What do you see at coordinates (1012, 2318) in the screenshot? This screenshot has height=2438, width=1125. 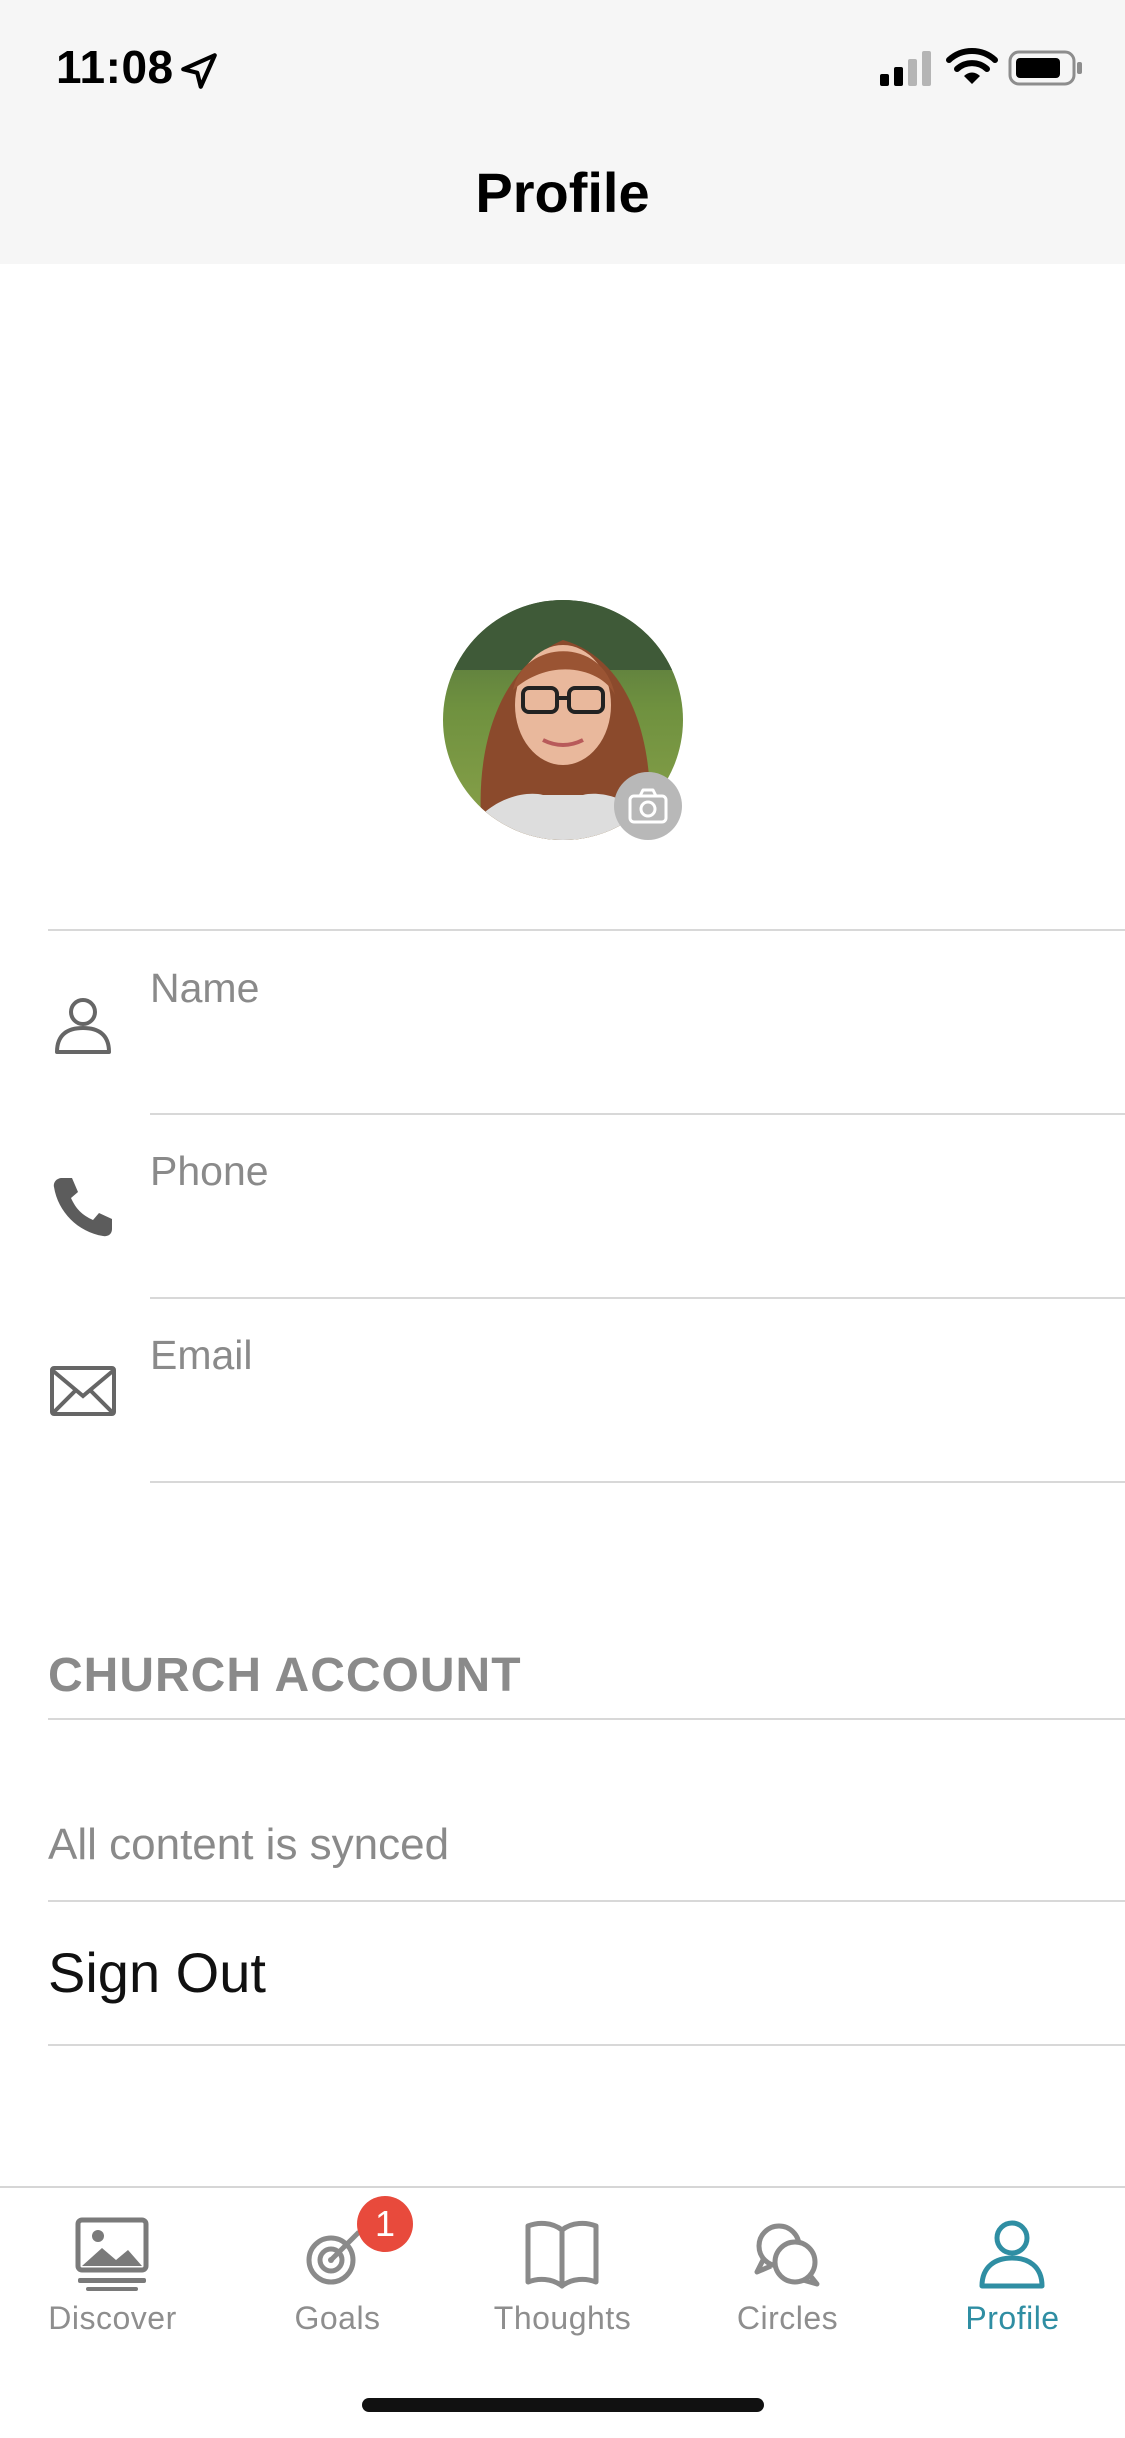 I see `tab-label: Profile` at bounding box center [1012, 2318].